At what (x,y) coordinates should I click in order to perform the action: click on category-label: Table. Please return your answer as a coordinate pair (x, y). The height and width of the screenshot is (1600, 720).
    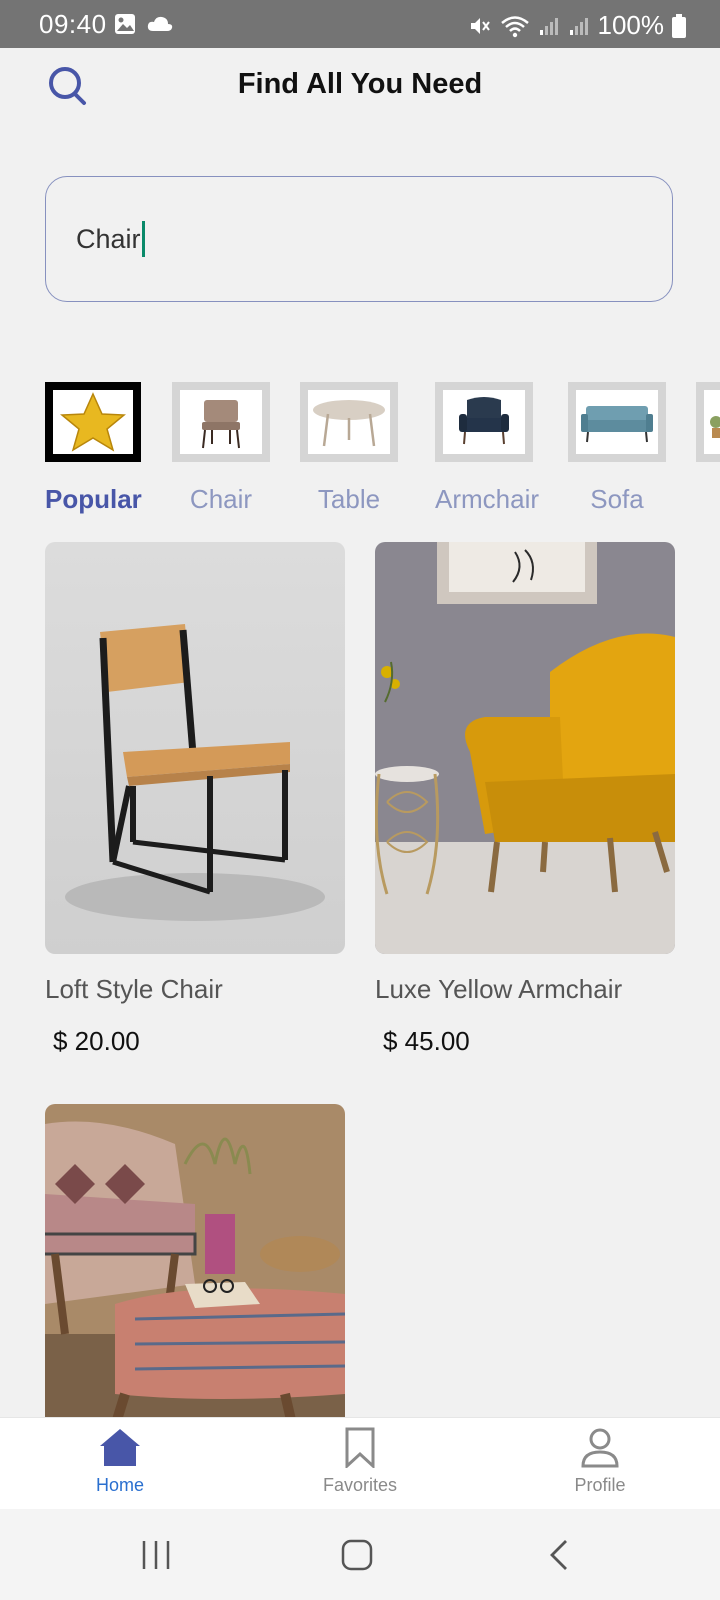
    Looking at the image, I should click on (349, 499).